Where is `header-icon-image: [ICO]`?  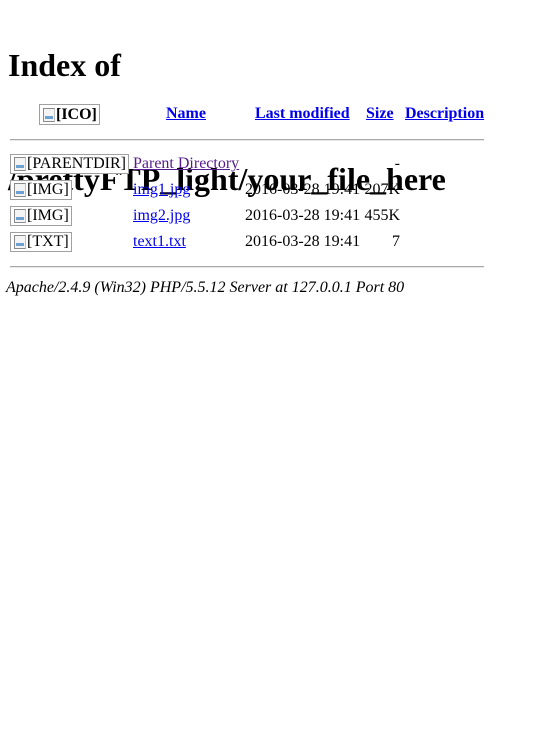 header-icon-image: [ICO] is located at coordinates (69, 114).